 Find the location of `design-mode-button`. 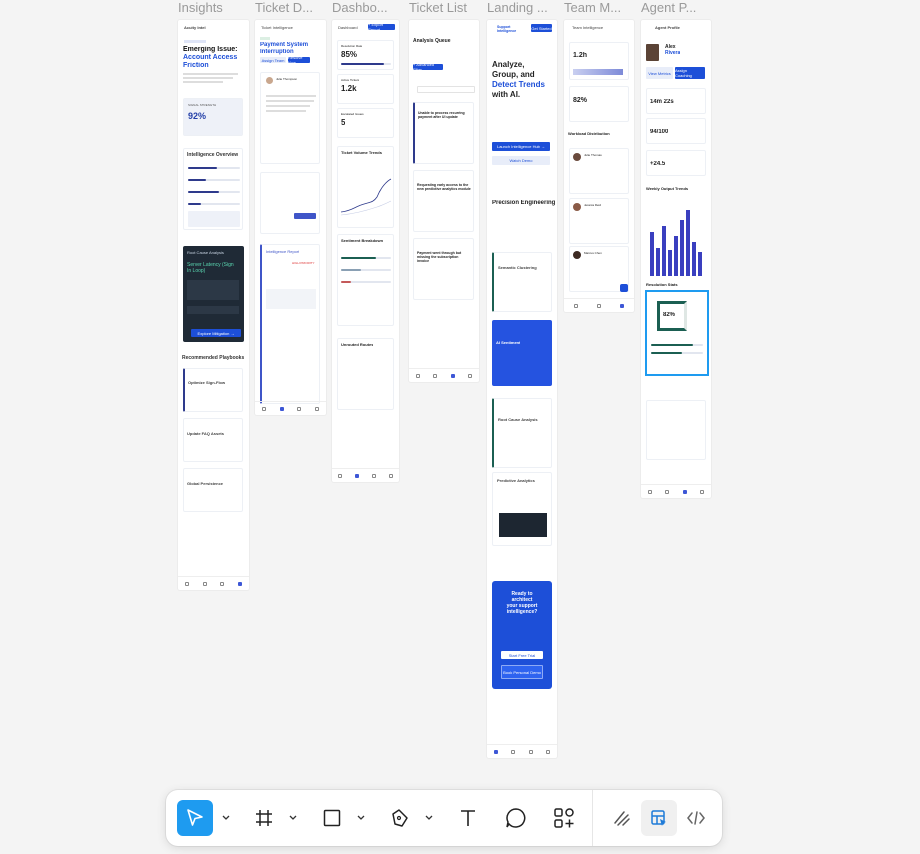

design-mode-button is located at coordinates (659, 818).